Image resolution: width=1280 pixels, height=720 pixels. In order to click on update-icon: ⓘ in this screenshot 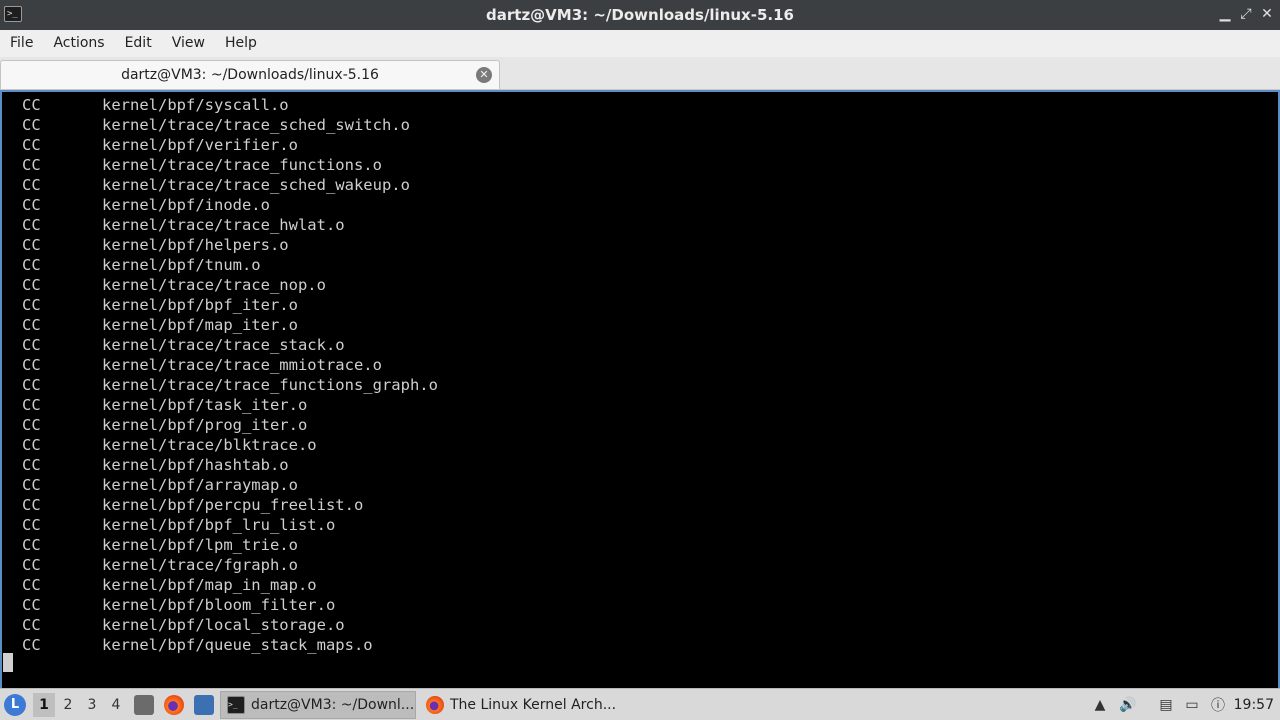, I will do `click(1218, 705)`.